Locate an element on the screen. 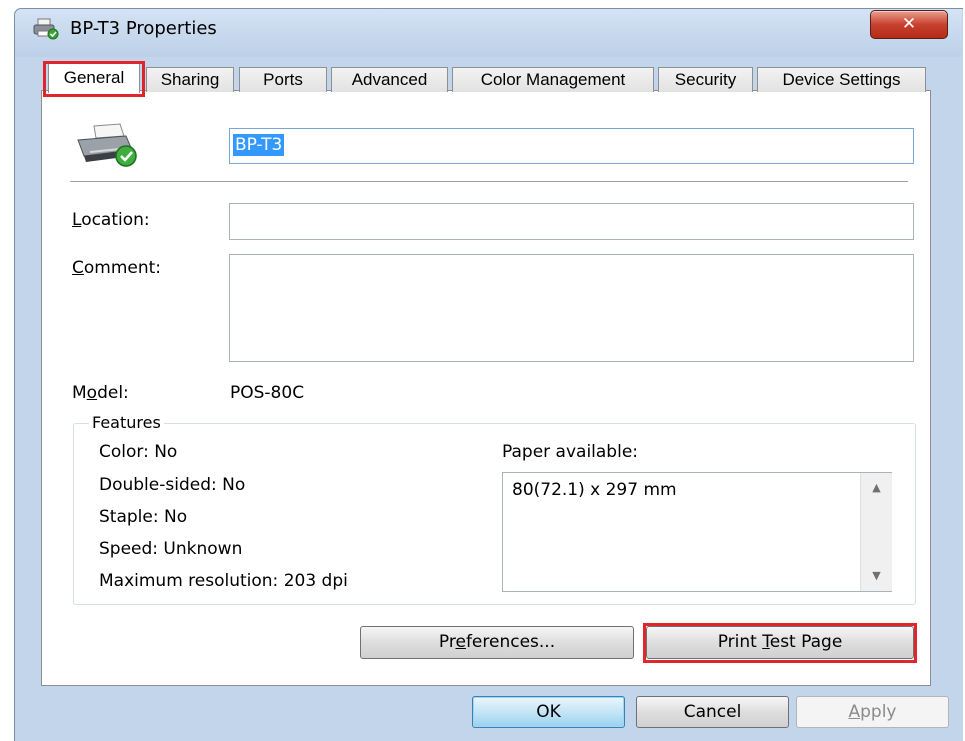 This screenshot has height=741, width=965. paper-available-label: Paper available: is located at coordinates (570, 452).